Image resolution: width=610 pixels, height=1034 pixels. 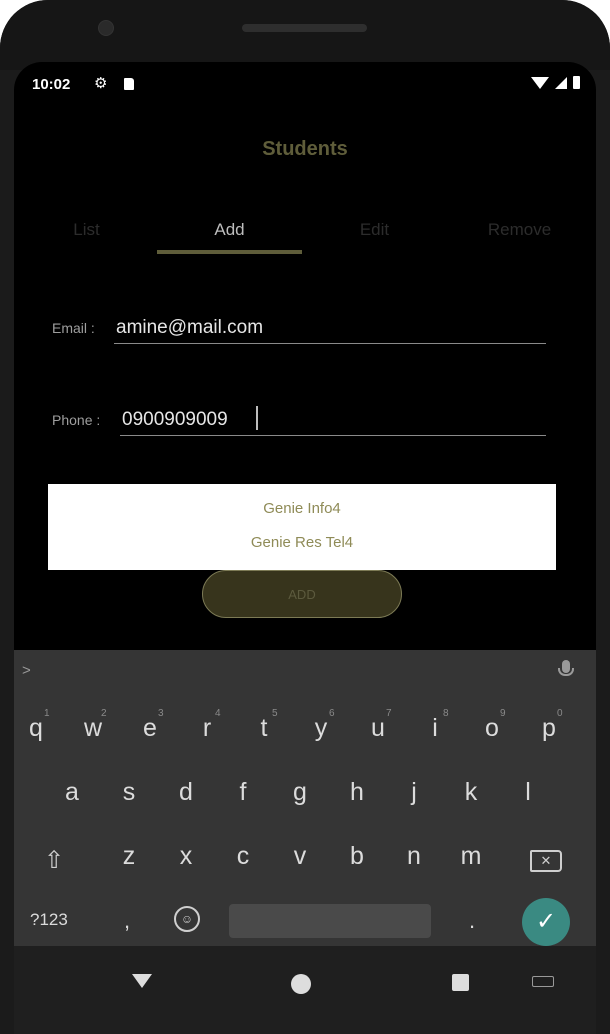 What do you see at coordinates (549, 728) in the screenshot?
I see `key-p: p` at bounding box center [549, 728].